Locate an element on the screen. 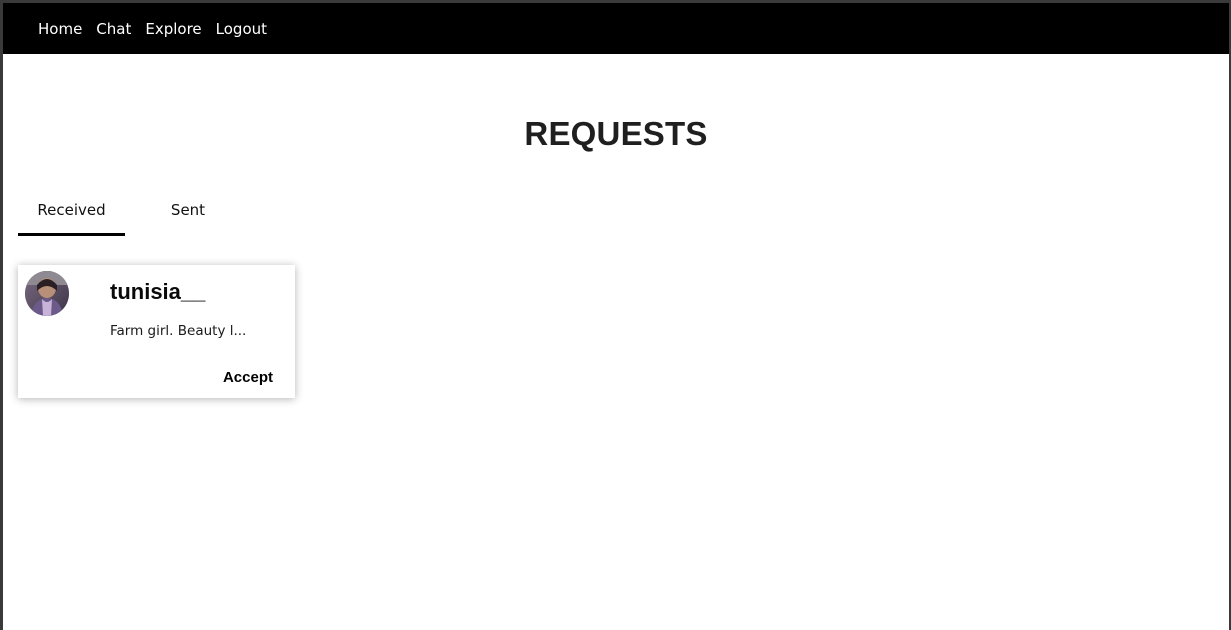 The height and width of the screenshot is (630, 1231). avatar-photo-icon is located at coordinates (47, 293).